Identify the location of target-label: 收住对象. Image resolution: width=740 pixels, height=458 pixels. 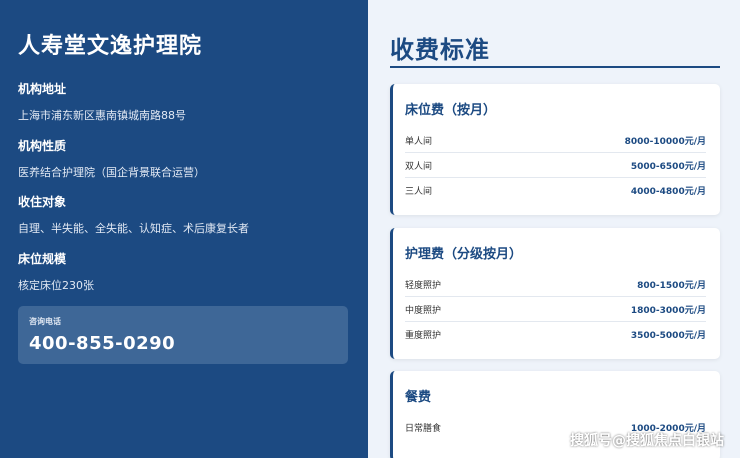
(42, 202).